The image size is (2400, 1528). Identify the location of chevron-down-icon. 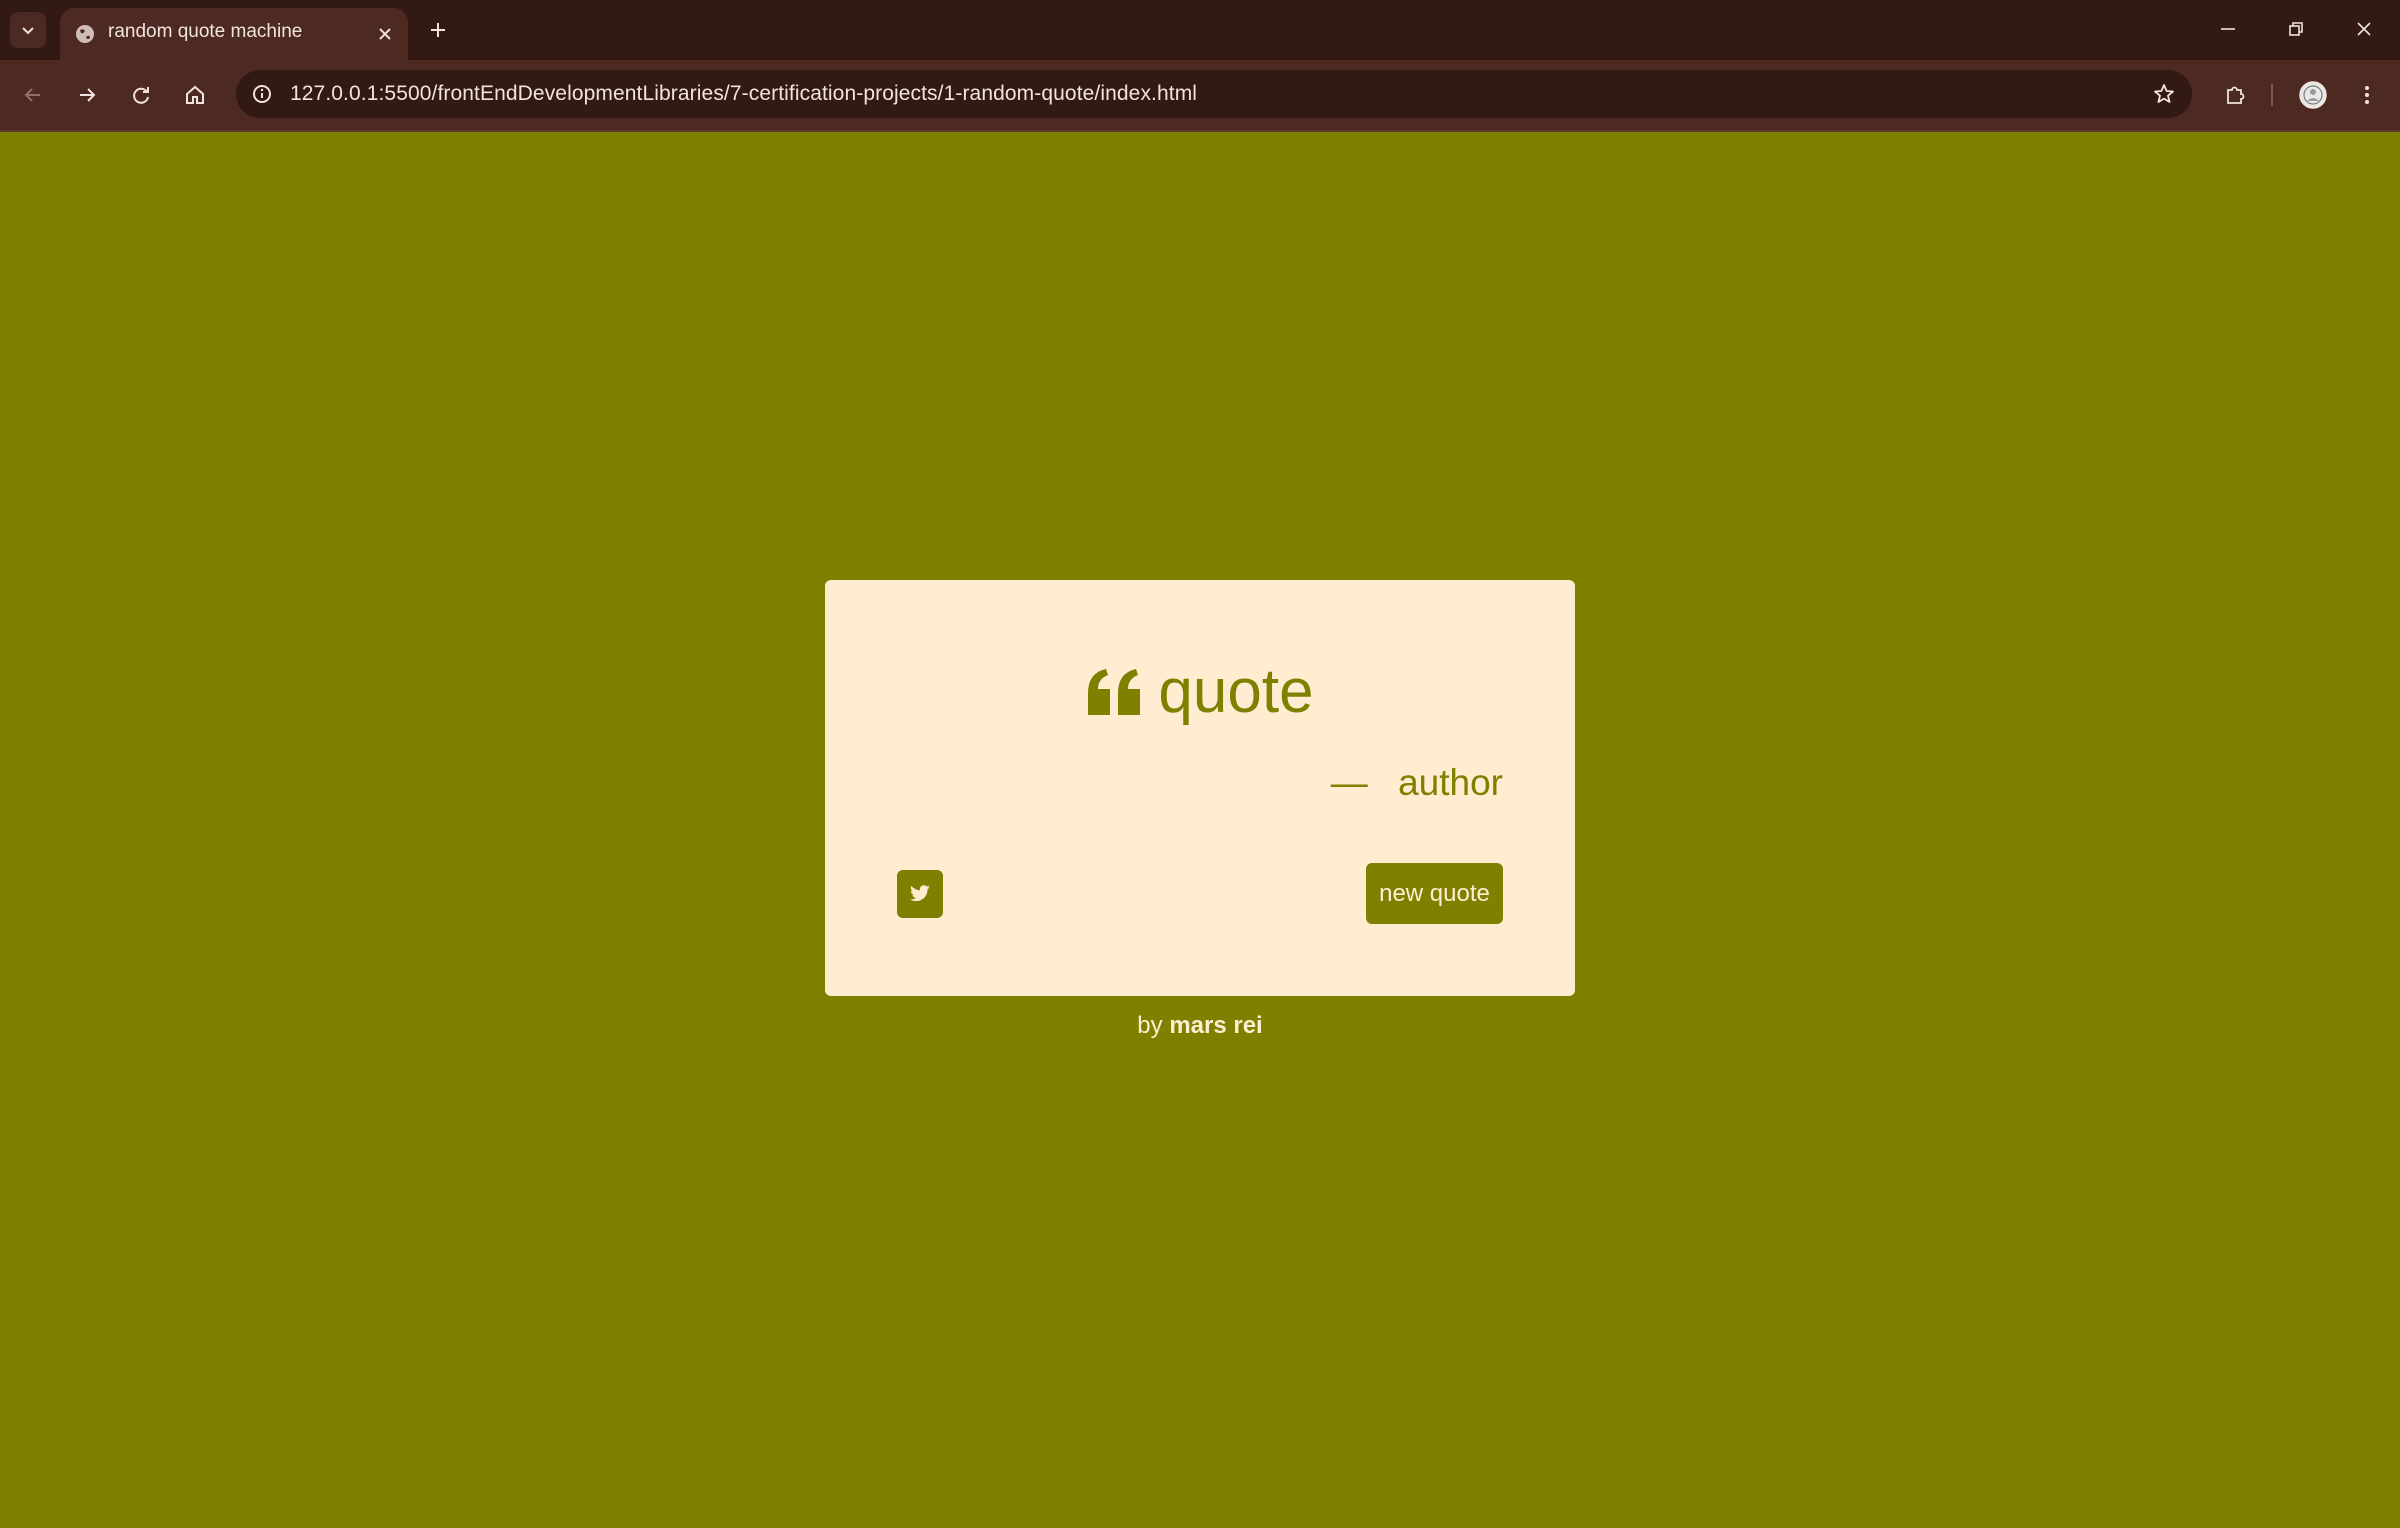
(28, 31).